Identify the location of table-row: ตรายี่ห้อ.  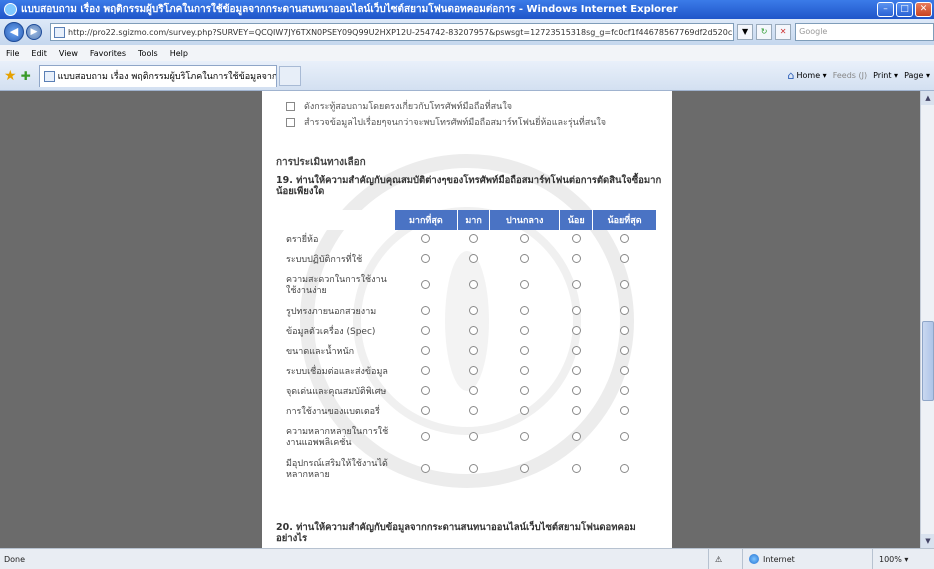
(469, 240).